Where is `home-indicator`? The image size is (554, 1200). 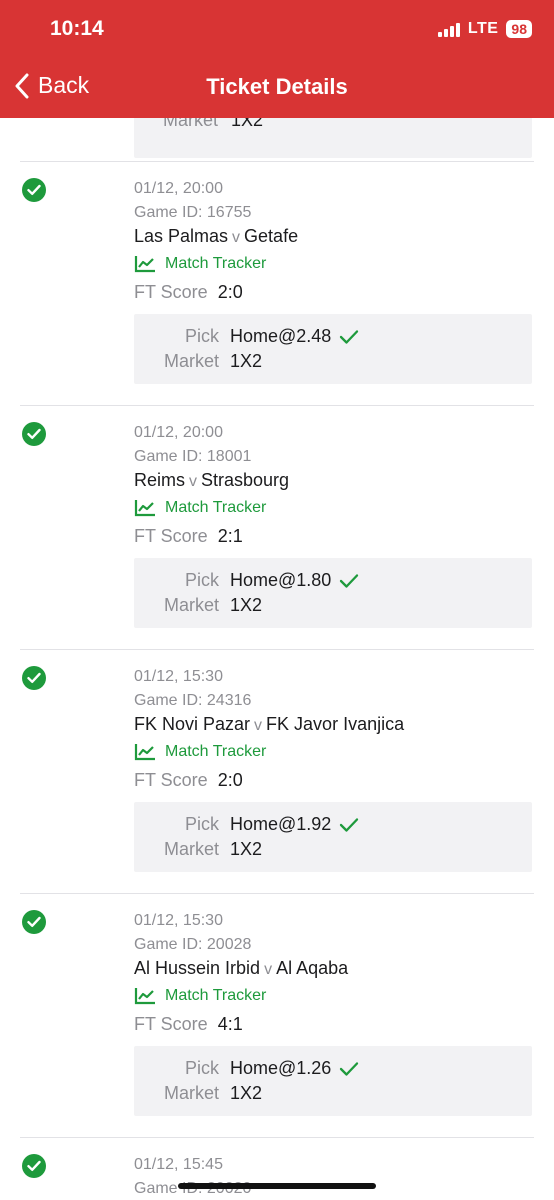
home-indicator is located at coordinates (277, 1186).